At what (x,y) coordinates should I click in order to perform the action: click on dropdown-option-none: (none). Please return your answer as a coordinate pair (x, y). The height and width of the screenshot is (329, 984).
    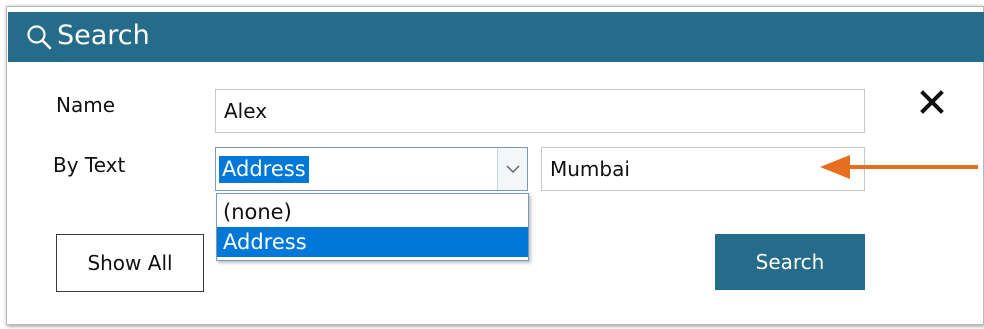
    Looking at the image, I should click on (372, 212).